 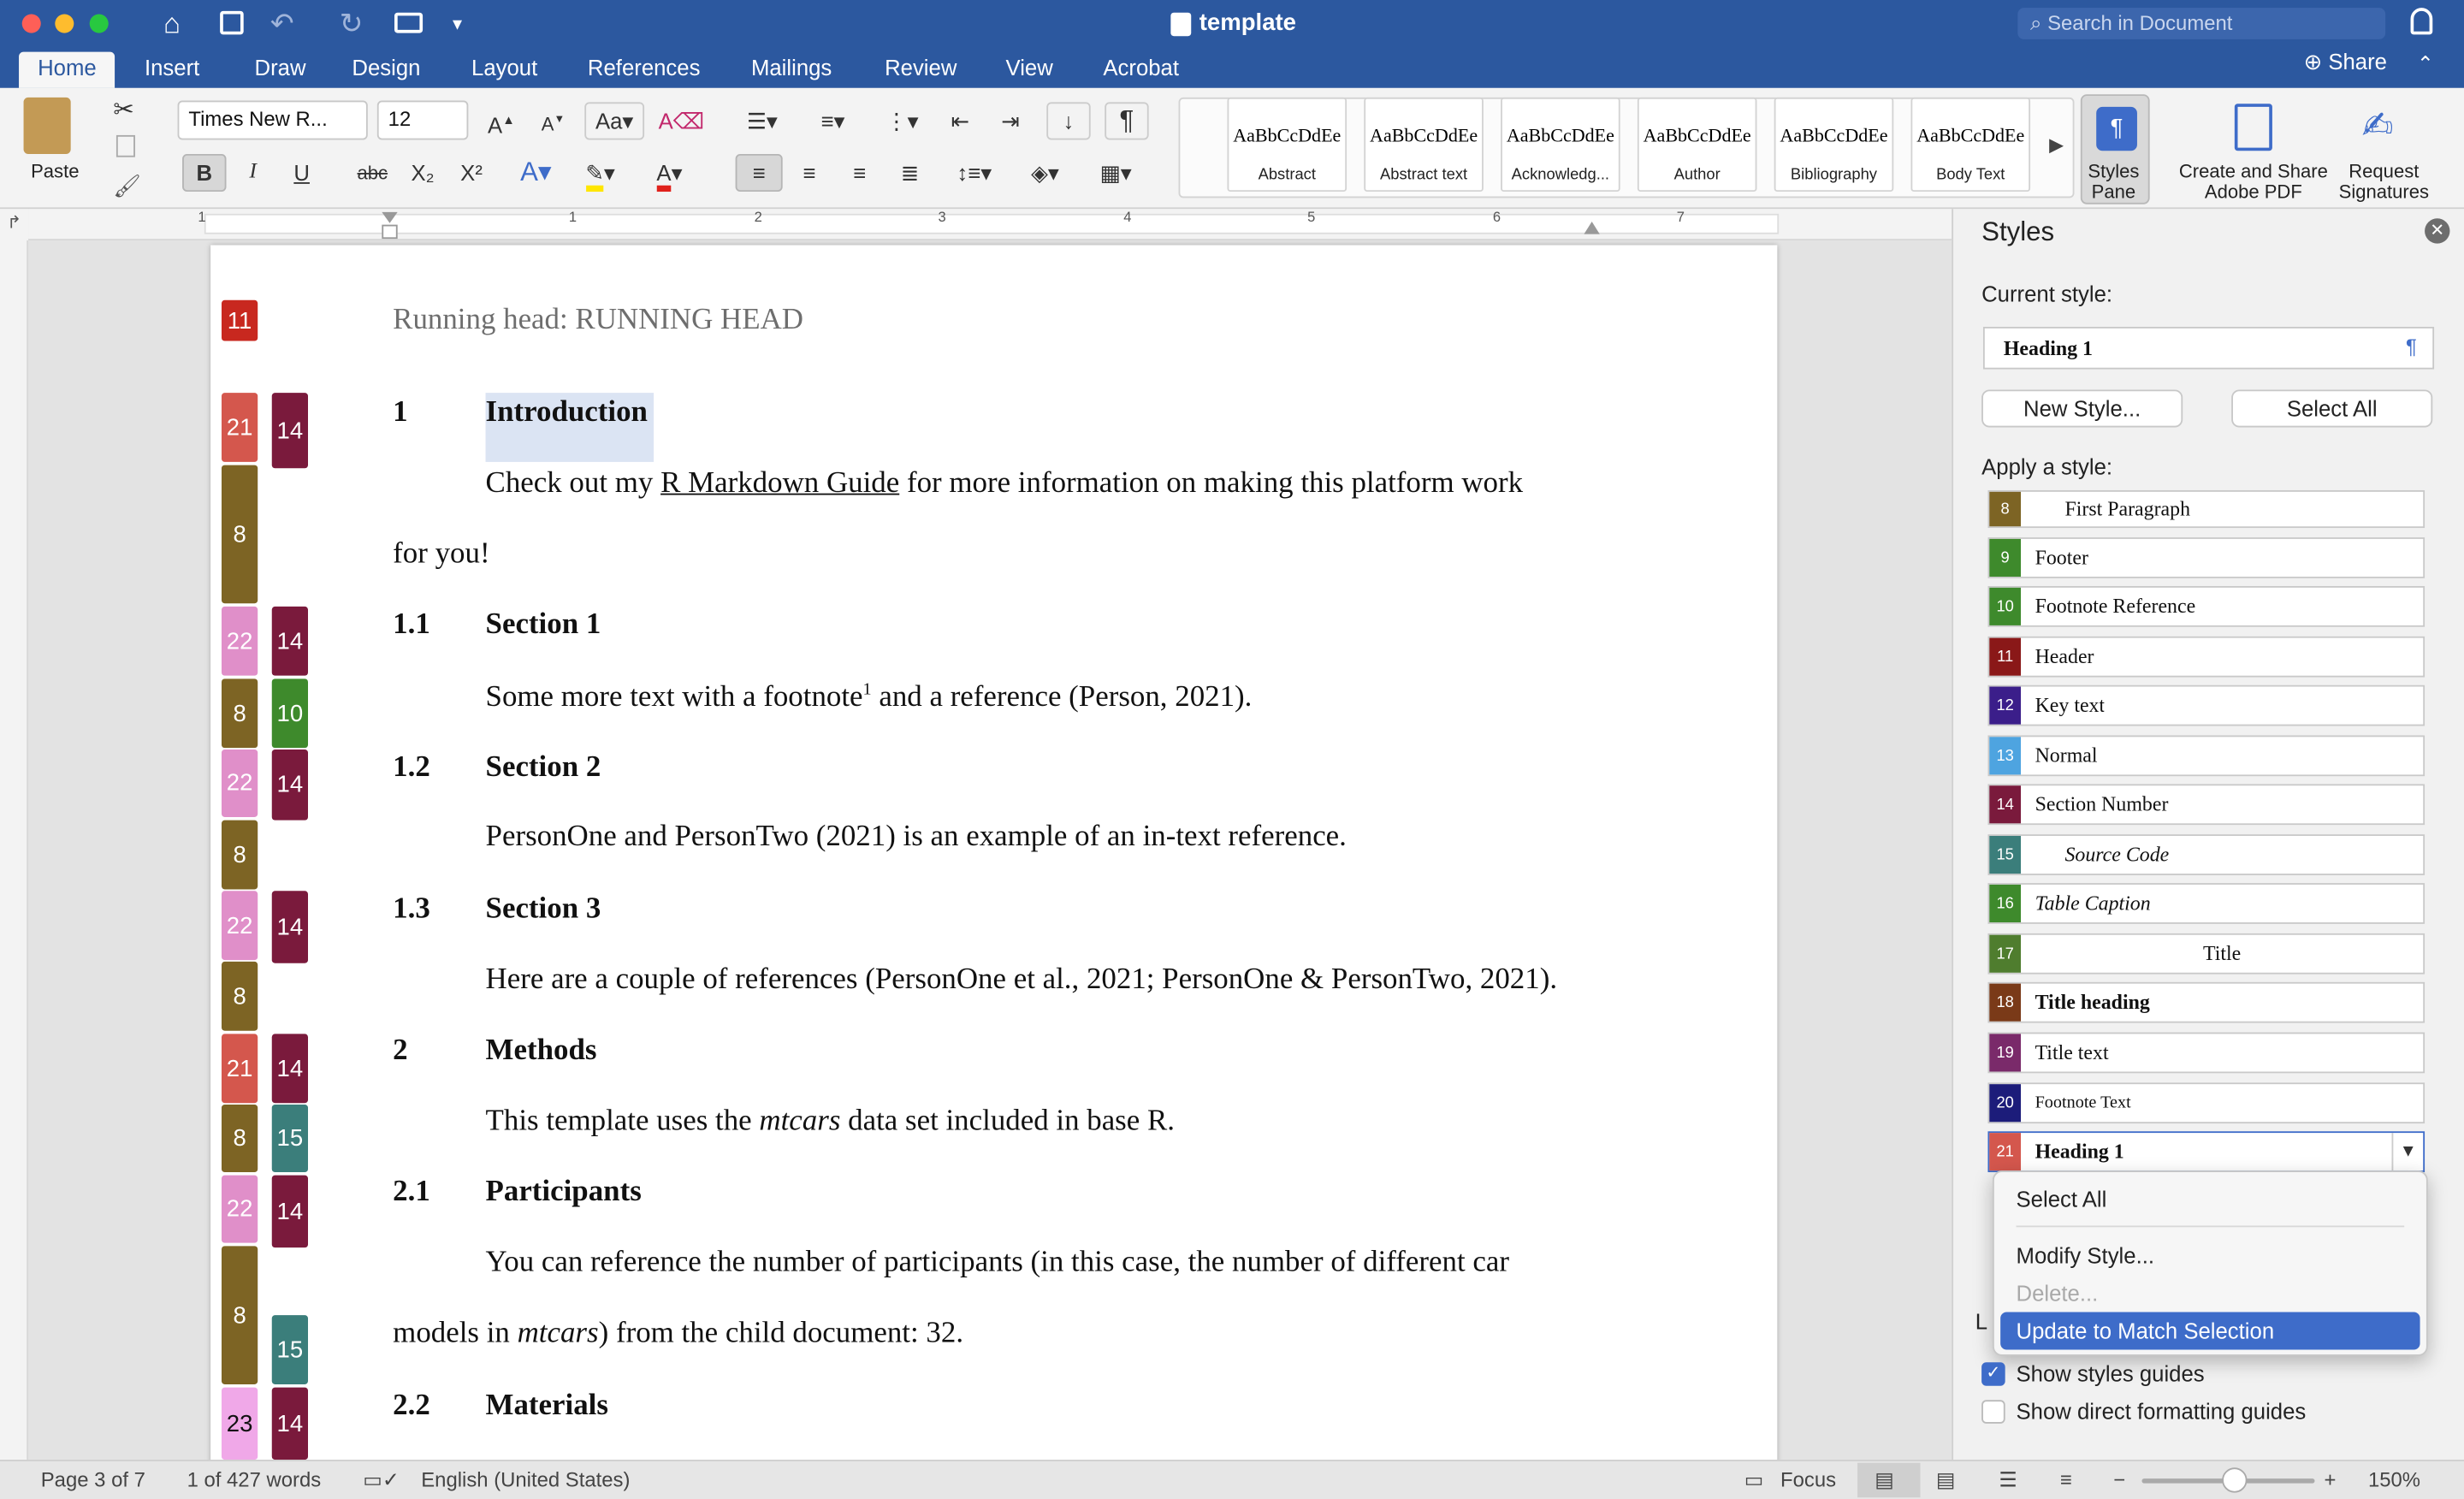 What do you see at coordinates (1946, 1480) in the screenshot?
I see `web-layout-icon: ▤` at bounding box center [1946, 1480].